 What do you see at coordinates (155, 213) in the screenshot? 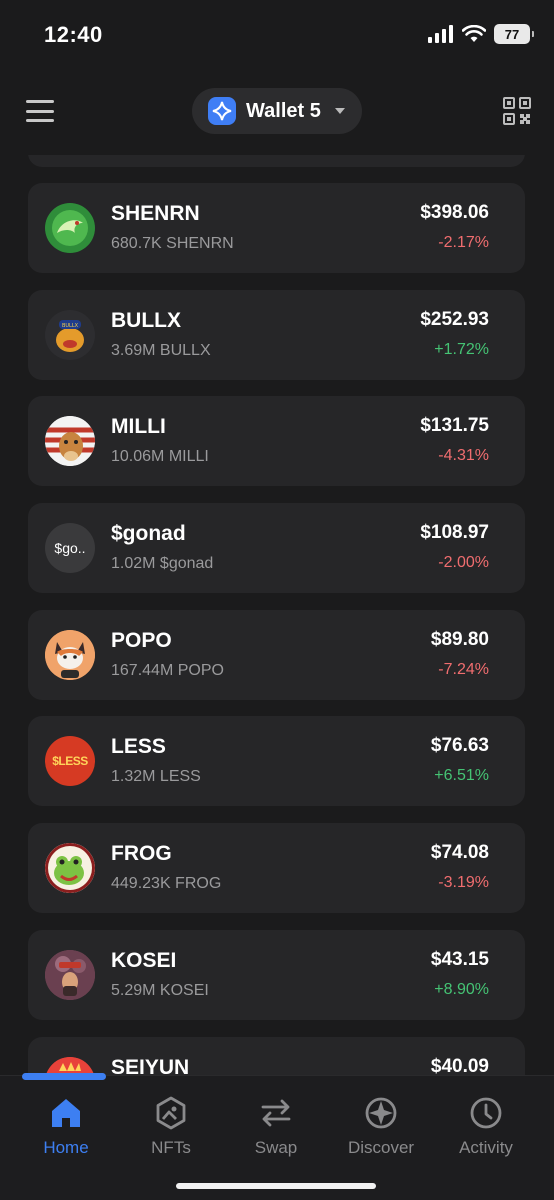
I see `token-name: SHENRN` at bounding box center [155, 213].